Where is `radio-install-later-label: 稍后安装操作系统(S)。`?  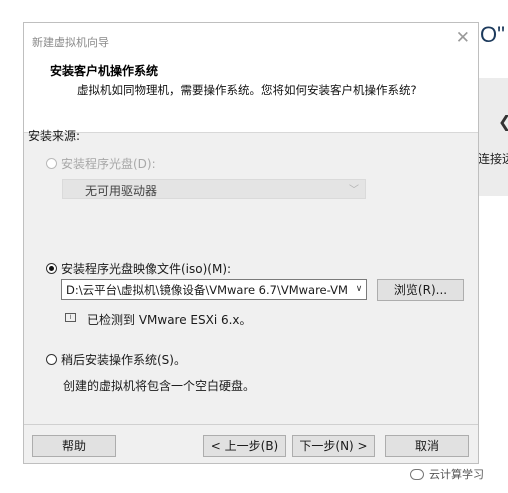 radio-install-later-label: 稍后安装操作系统(S)。 is located at coordinates (123, 360).